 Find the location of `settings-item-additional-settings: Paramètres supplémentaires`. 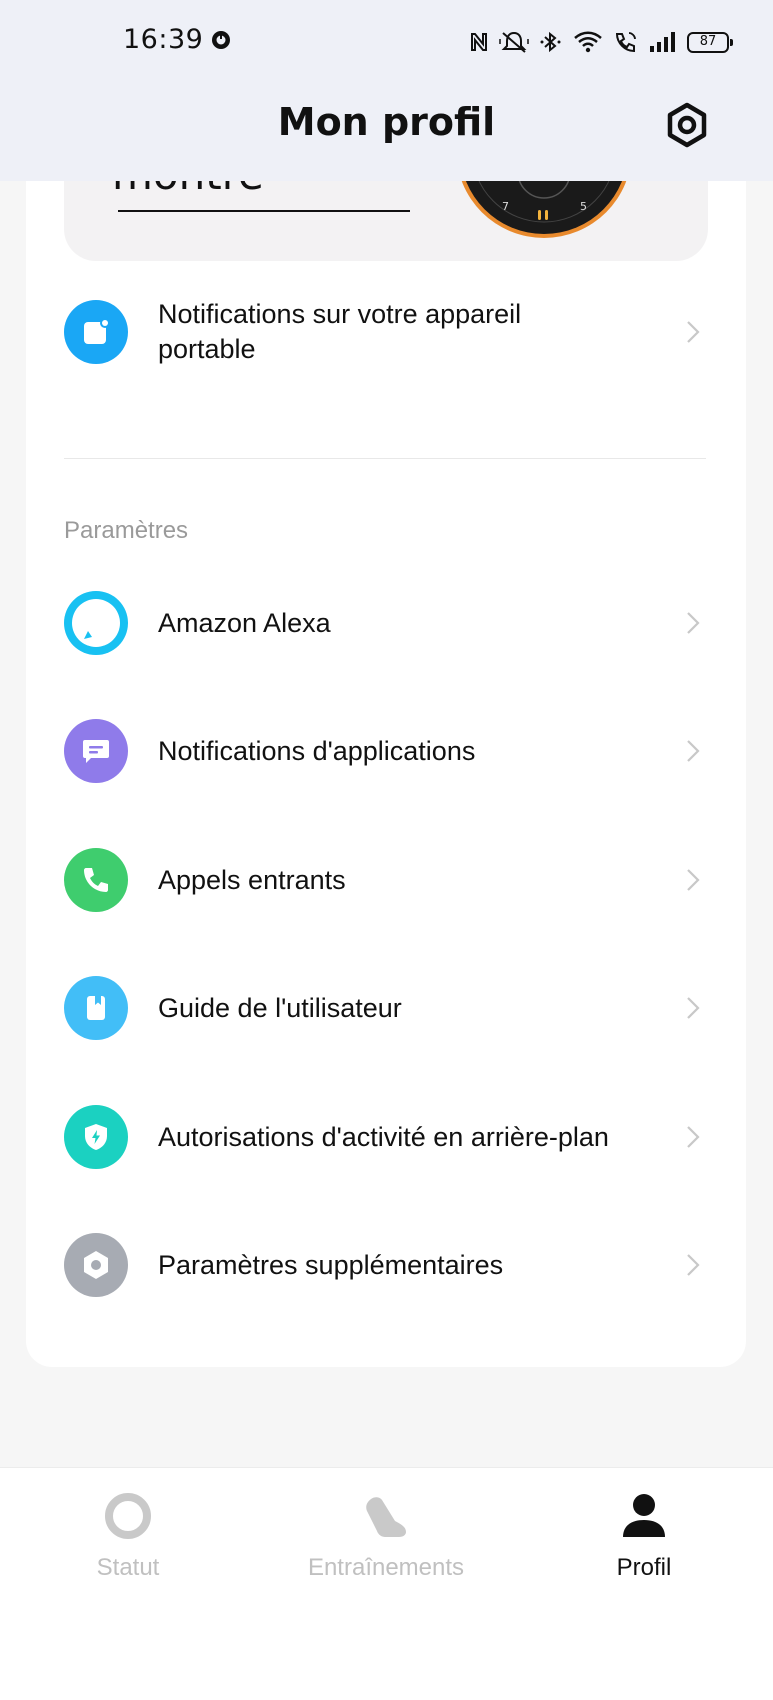

settings-item-additional-settings: Paramètres supplémentaires is located at coordinates (384, 1265).